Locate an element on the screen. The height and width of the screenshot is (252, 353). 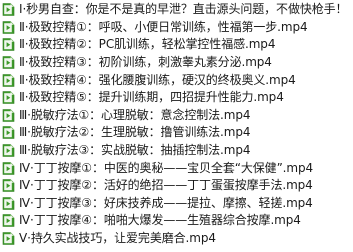
file-name: Ⅱ·极致控精②：PC肌训练，轻松掌控性福感.mp4 is located at coordinates (147, 44).